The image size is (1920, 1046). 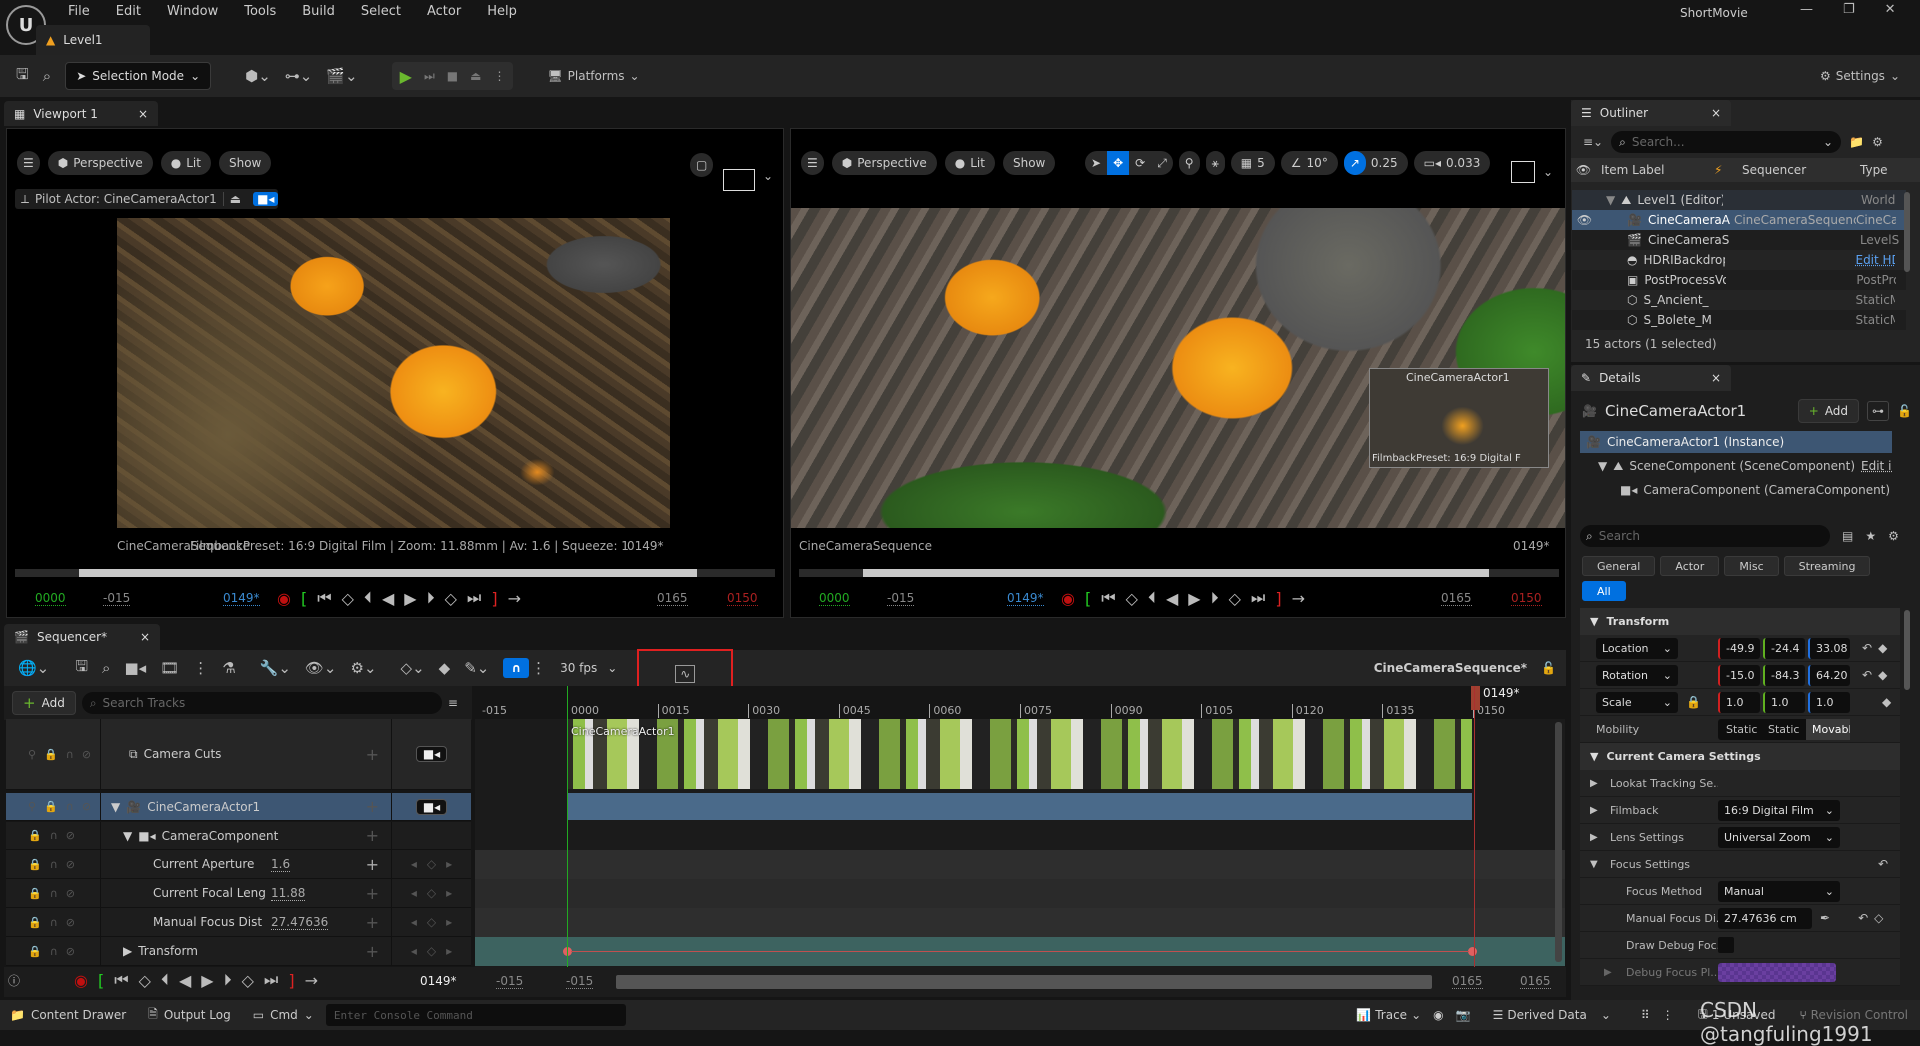 I want to click on wrench-icon: 🔧⌄, so click(x=275, y=668).